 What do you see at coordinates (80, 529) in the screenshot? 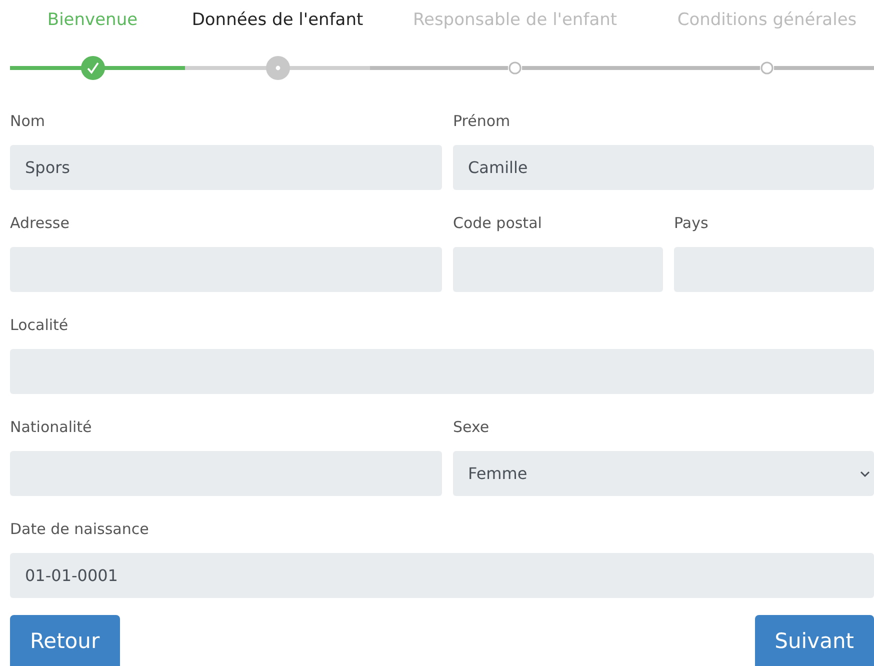
I see `field-label: Date de naissance` at bounding box center [80, 529].